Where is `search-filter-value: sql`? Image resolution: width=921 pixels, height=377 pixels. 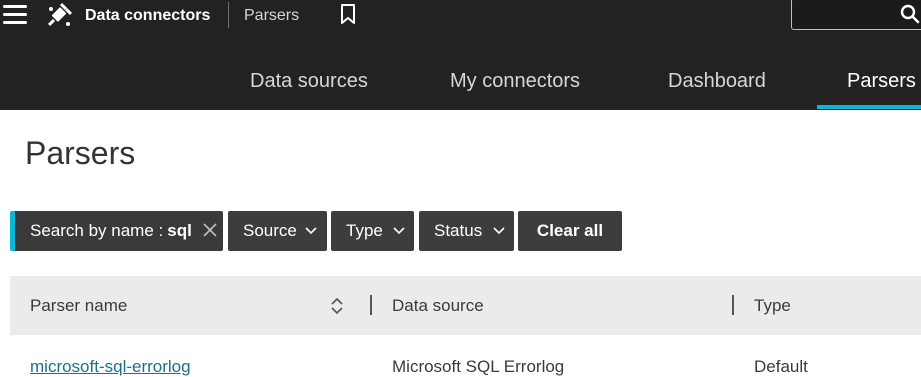
search-filter-value: sql is located at coordinates (179, 230).